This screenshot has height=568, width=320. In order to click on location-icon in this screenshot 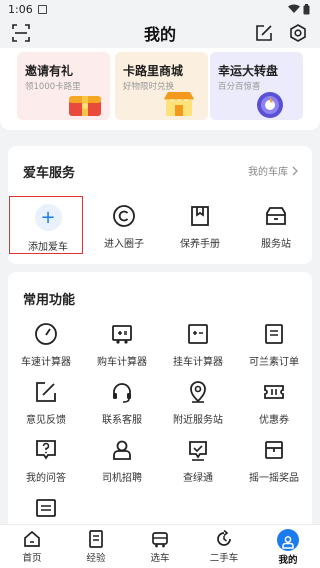, I will do `click(198, 392)`.